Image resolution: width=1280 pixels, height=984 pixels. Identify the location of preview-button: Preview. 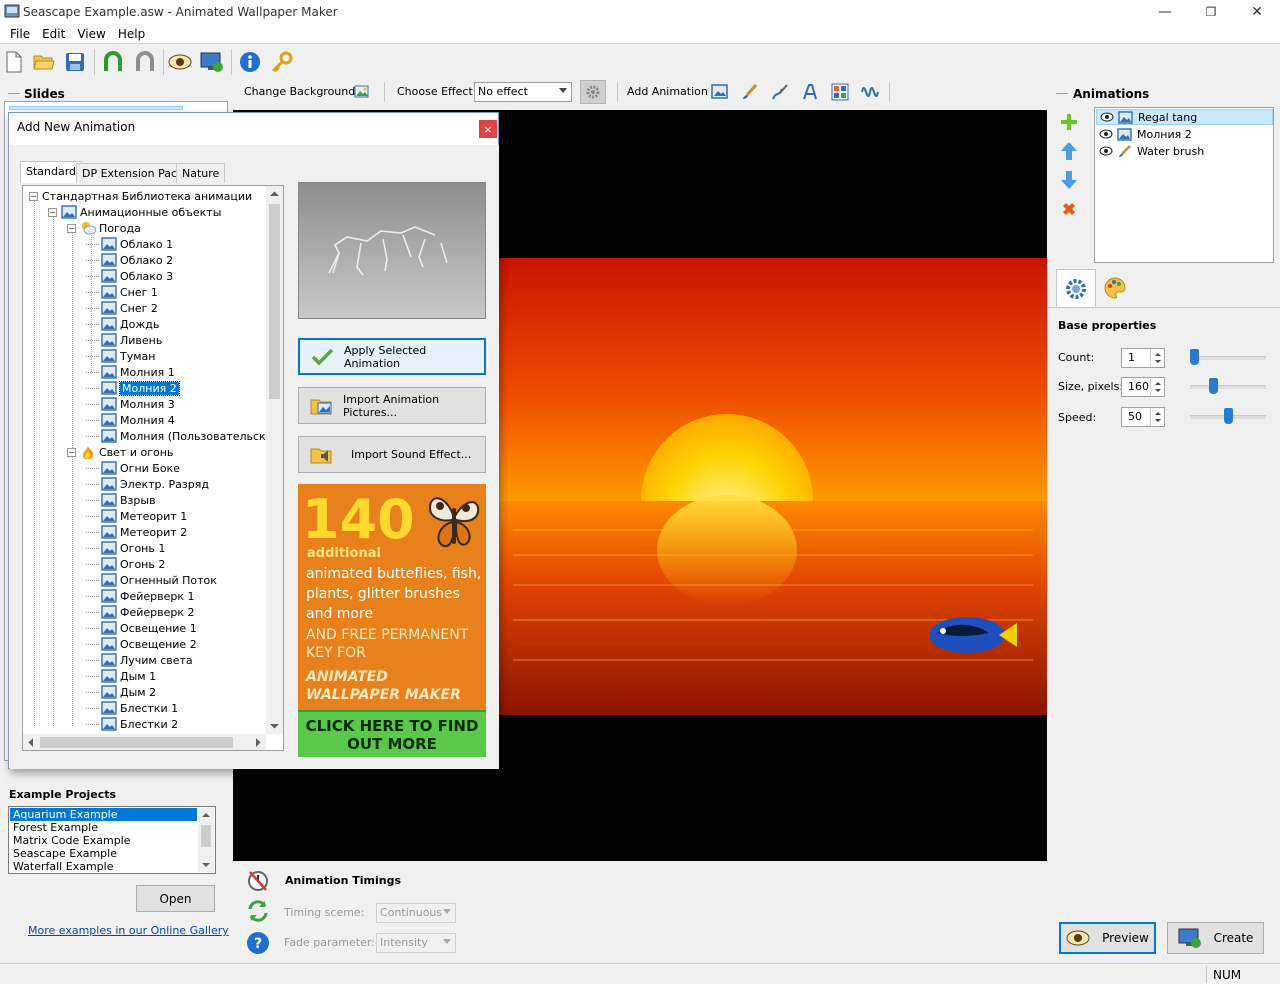
(1107, 938).